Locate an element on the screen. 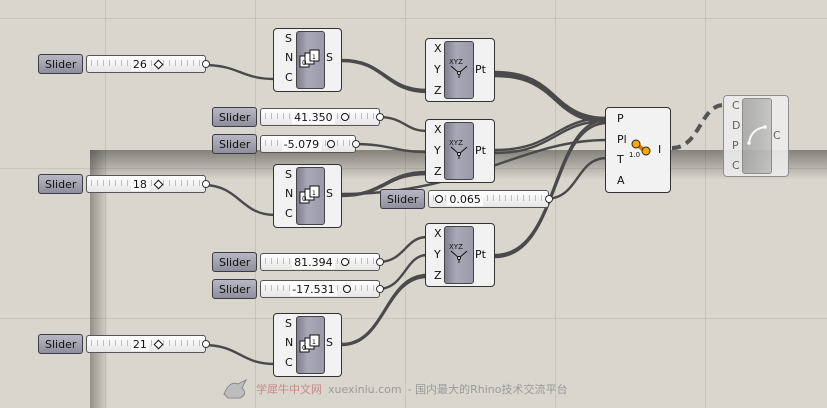  slider-rail: 0.065 is located at coordinates (489, 199).